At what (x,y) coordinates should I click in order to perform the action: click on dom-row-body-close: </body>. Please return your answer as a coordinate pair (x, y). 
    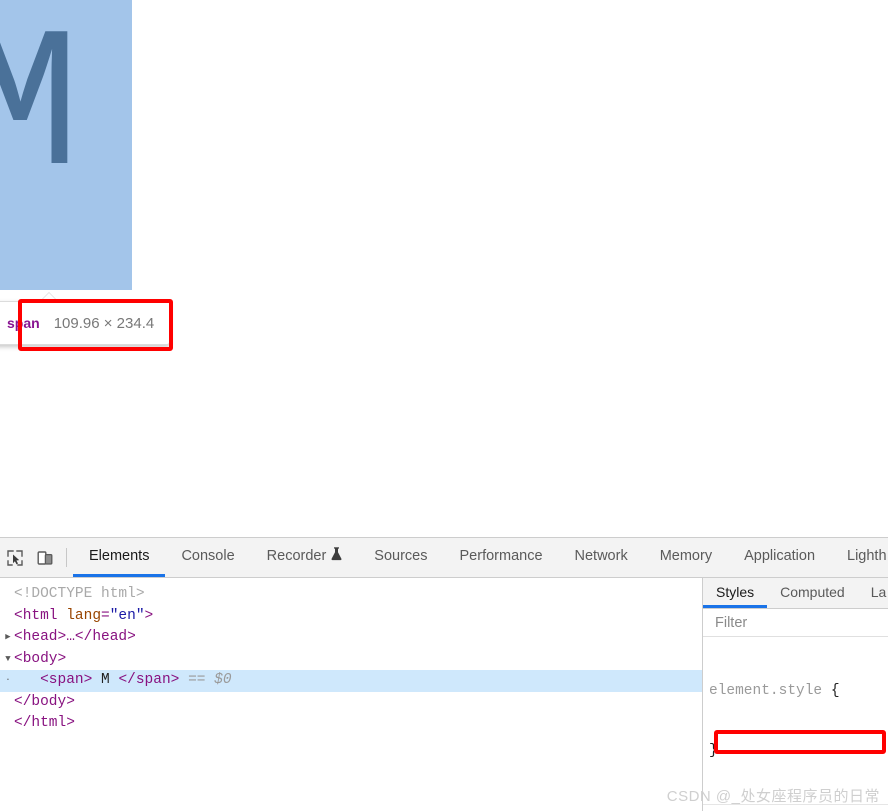
    Looking at the image, I should click on (351, 703).